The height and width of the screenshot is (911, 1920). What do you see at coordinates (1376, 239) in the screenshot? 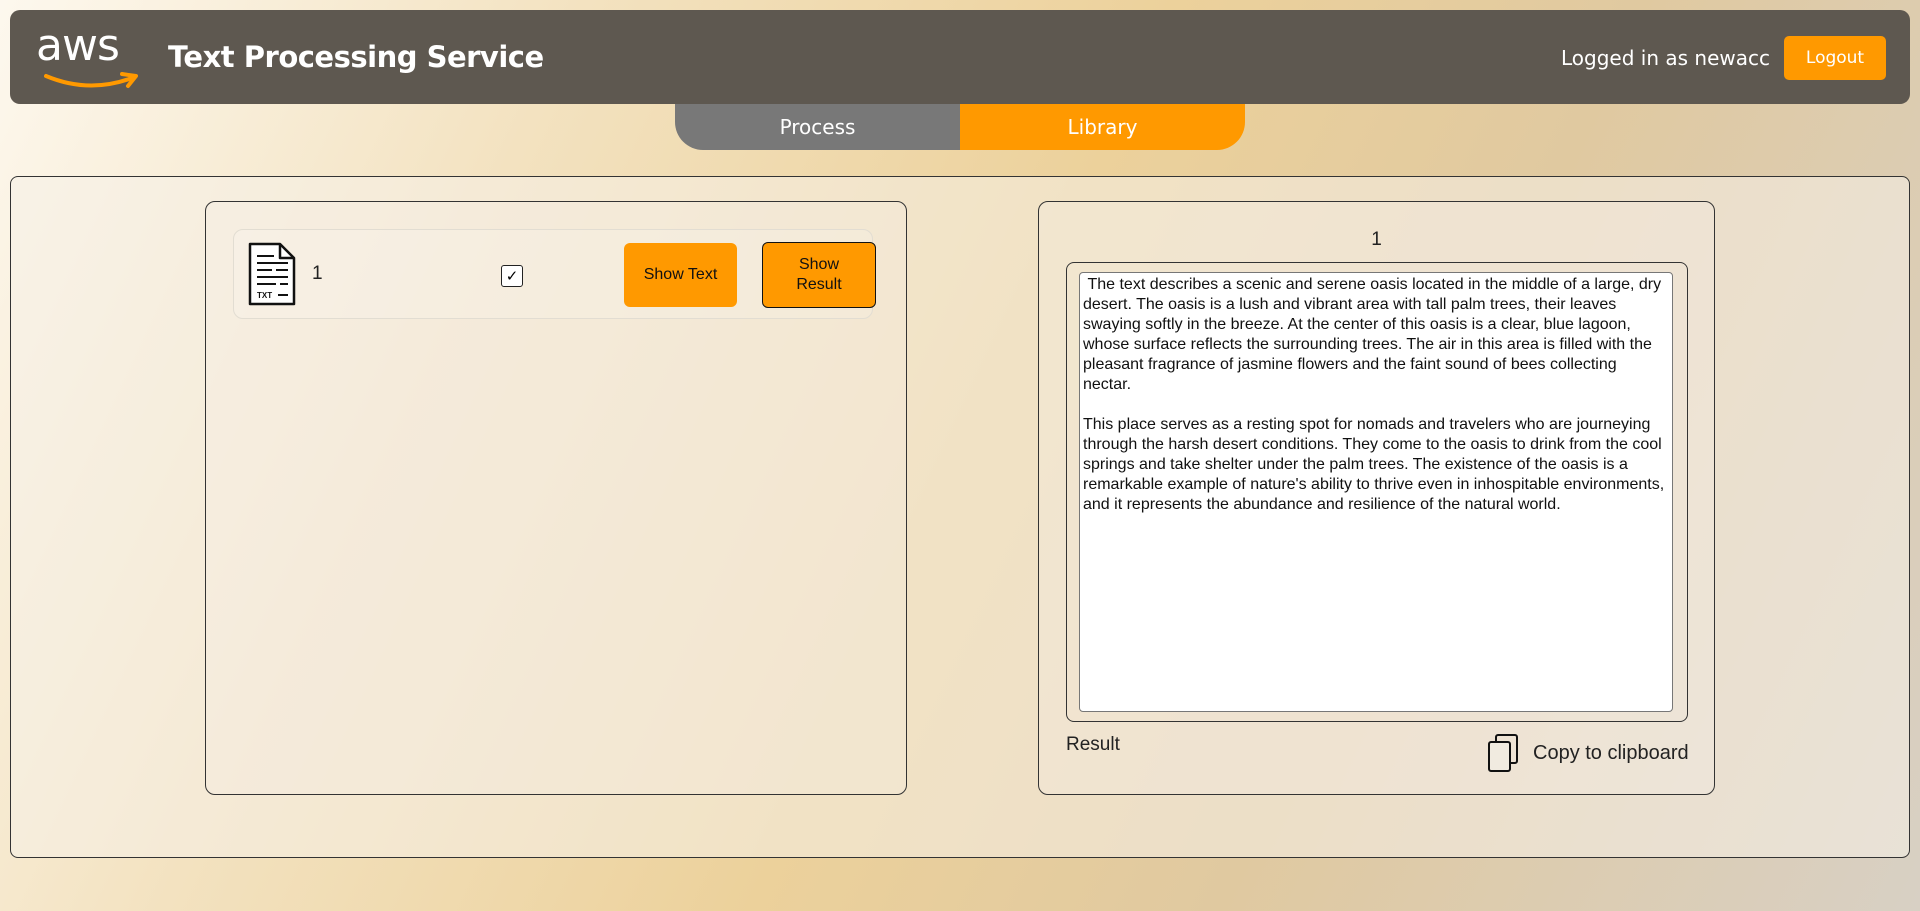
I see `result-item-id: 1` at bounding box center [1376, 239].